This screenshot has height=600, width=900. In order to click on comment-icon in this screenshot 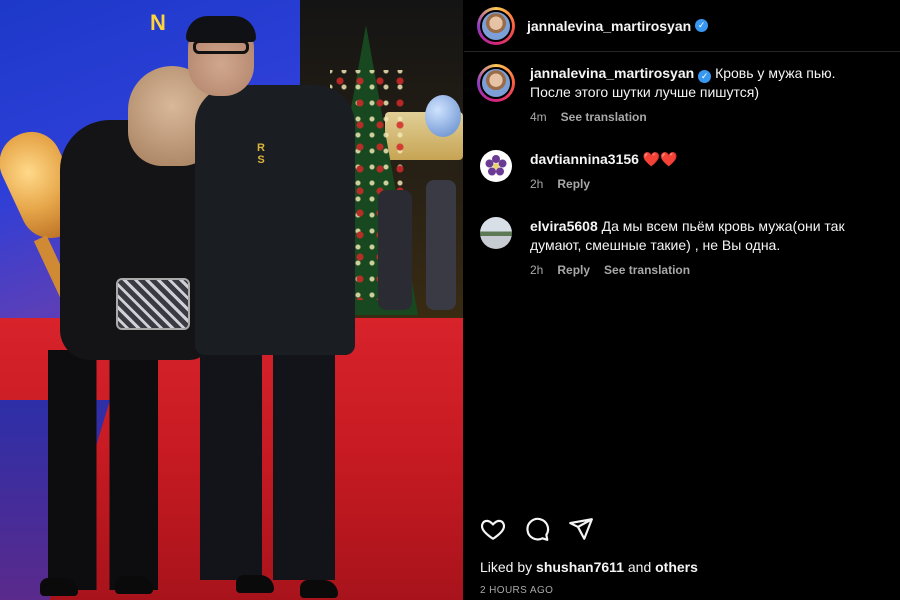, I will do `click(537, 529)`.